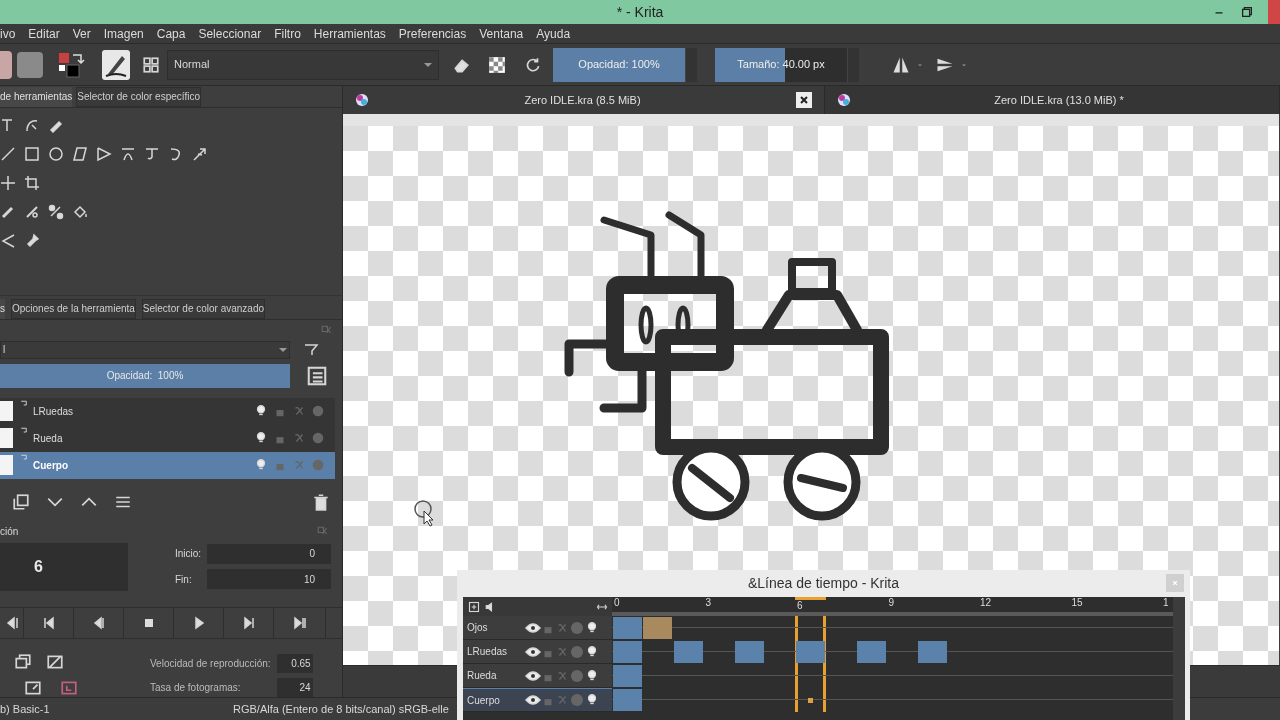 The width and height of the screenshot is (1280, 720). What do you see at coordinates (1167, 606) in the screenshot?
I see `frame-ruler-cell: 1` at bounding box center [1167, 606].